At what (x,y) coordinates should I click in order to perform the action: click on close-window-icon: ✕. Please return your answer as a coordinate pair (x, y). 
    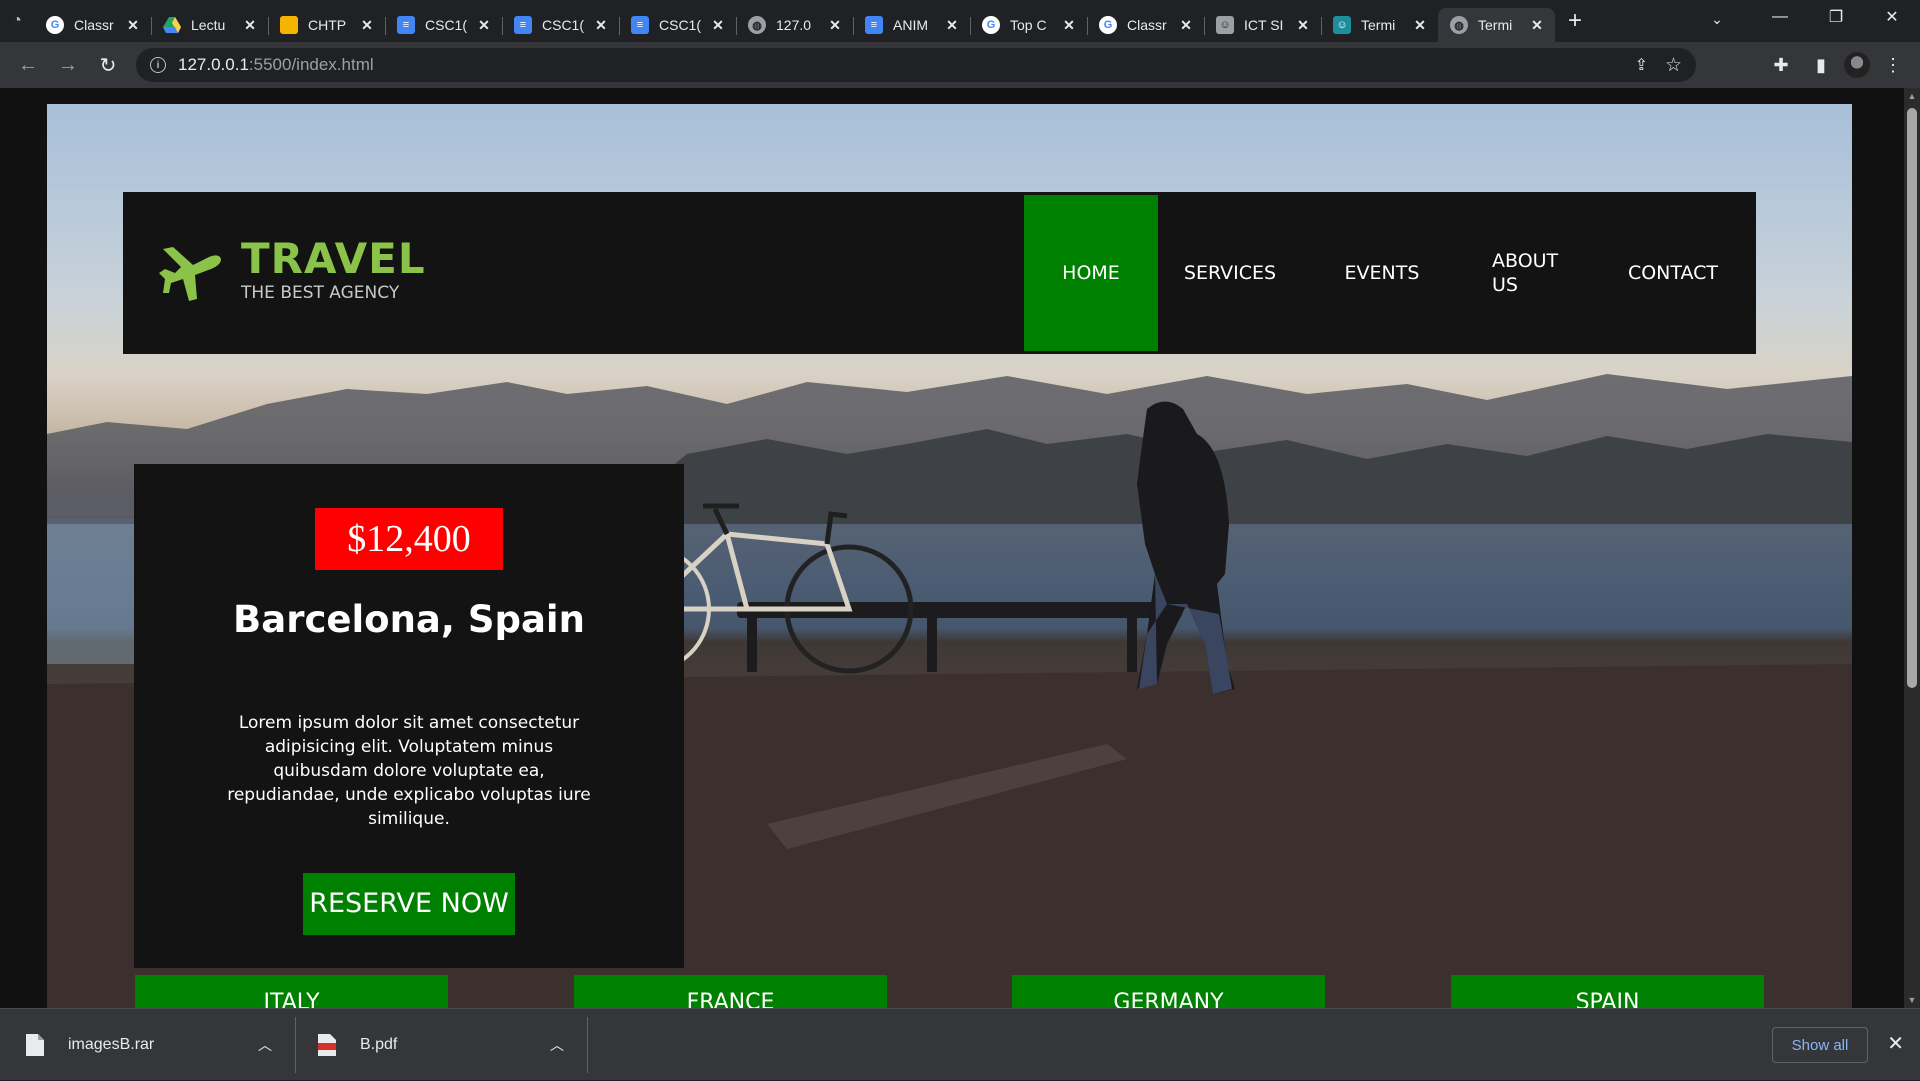
    Looking at the image, I should click on (1892, 17).